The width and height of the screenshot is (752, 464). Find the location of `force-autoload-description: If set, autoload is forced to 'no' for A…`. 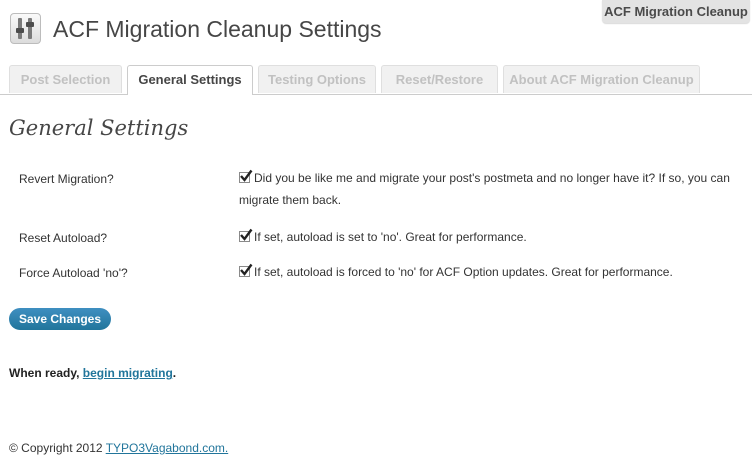

force-autoload-description: If set, autoload is forced to 'no' for A… is located at coordinates (463, 272).